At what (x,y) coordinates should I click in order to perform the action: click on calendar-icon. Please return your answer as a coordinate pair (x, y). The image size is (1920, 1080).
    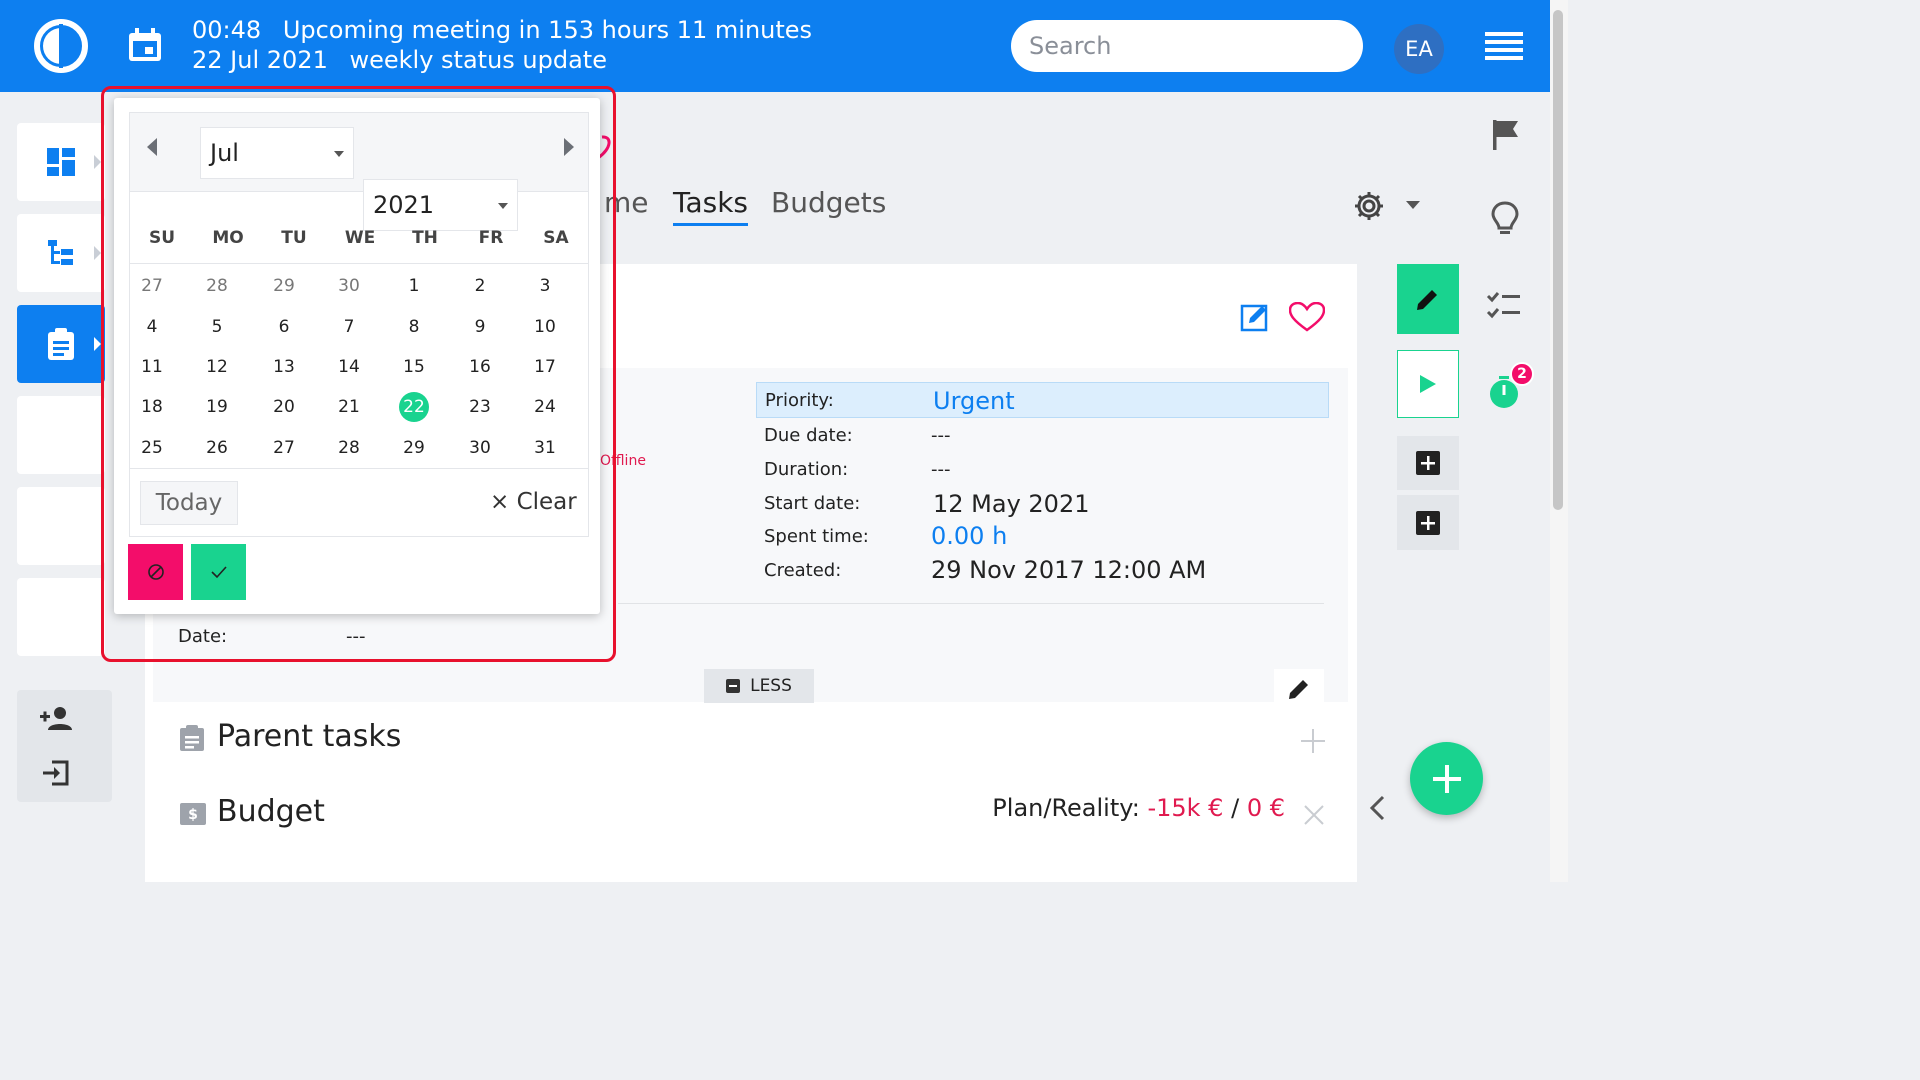
    Looking at the image, I should click on (145, 45).